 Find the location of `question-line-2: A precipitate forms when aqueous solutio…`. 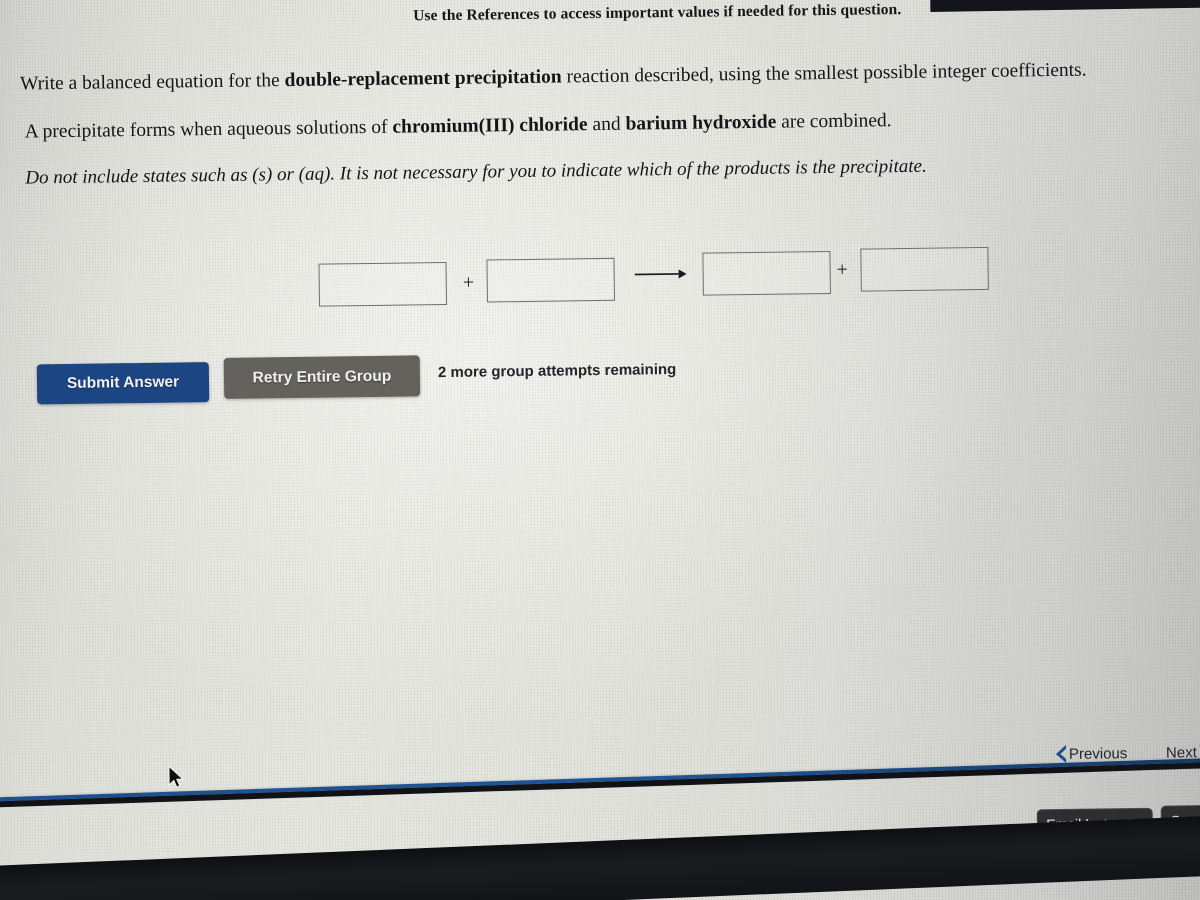

question-line-2: A precipitate forms when aqueous solutio… is located at coordinates (458, 126).